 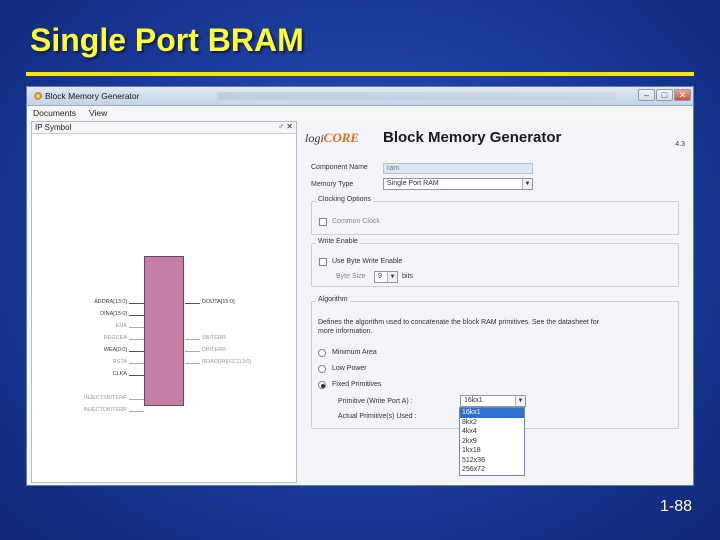 I want to click on slide-number: 1-88, so click(x=676, y=506).